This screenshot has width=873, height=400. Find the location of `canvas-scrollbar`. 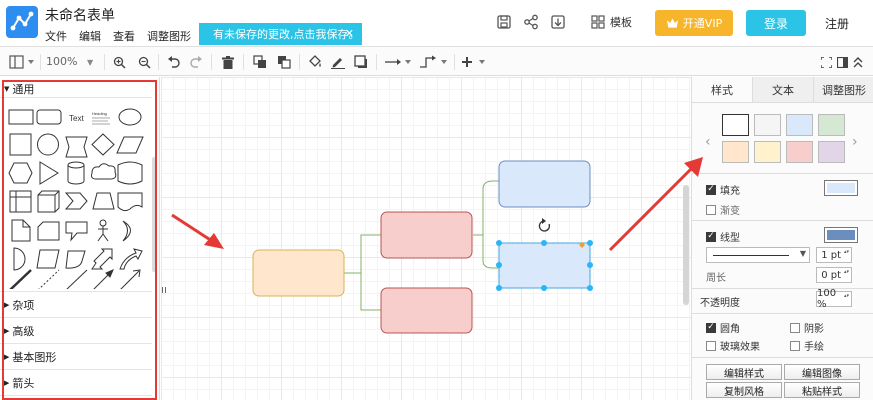

canvas-scrollbar is located at coordinates (686, 245).